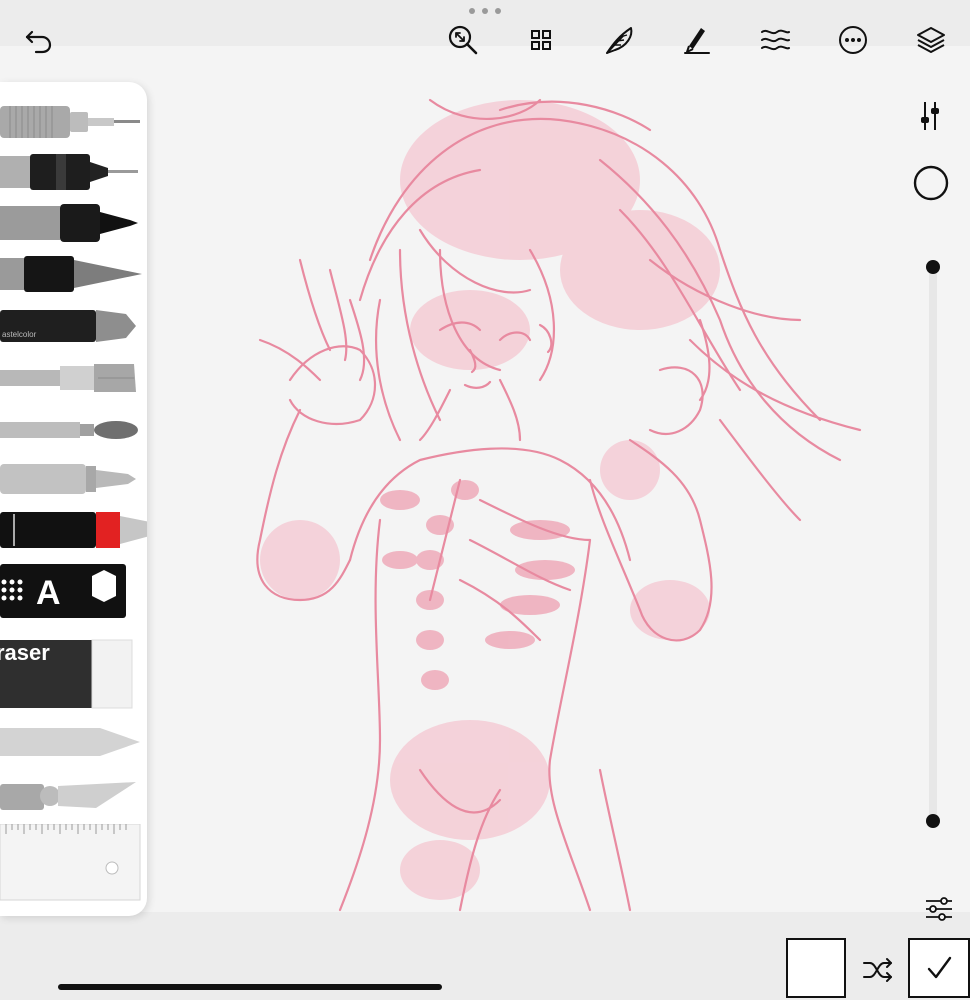 The height and width of the screenshot is (1000, 970). What do you see at coordinates (73, 530) in the screenshot?
I see `fountain-pen-tool` at bounding box center [73, 530].